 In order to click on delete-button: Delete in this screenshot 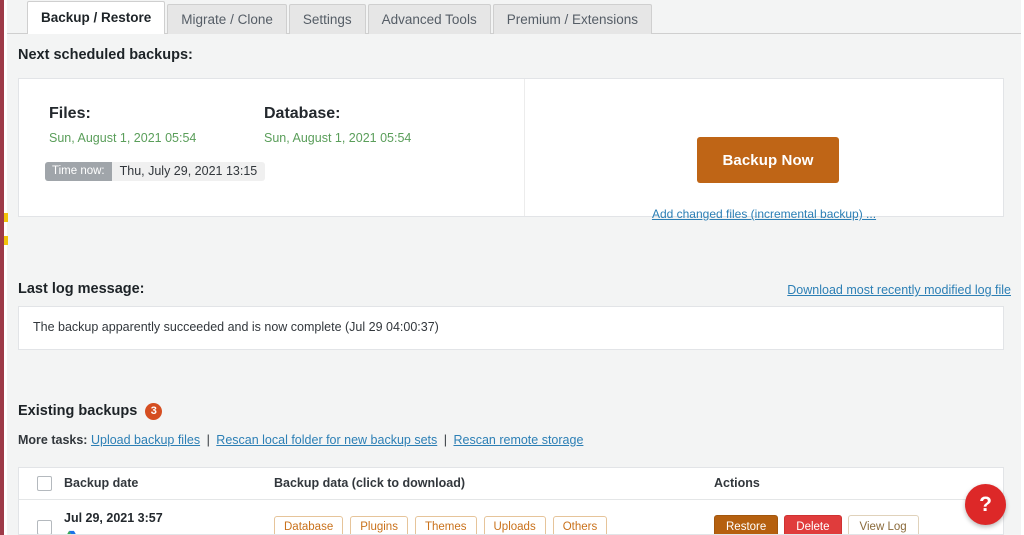, I will do `click(813, 524)`.